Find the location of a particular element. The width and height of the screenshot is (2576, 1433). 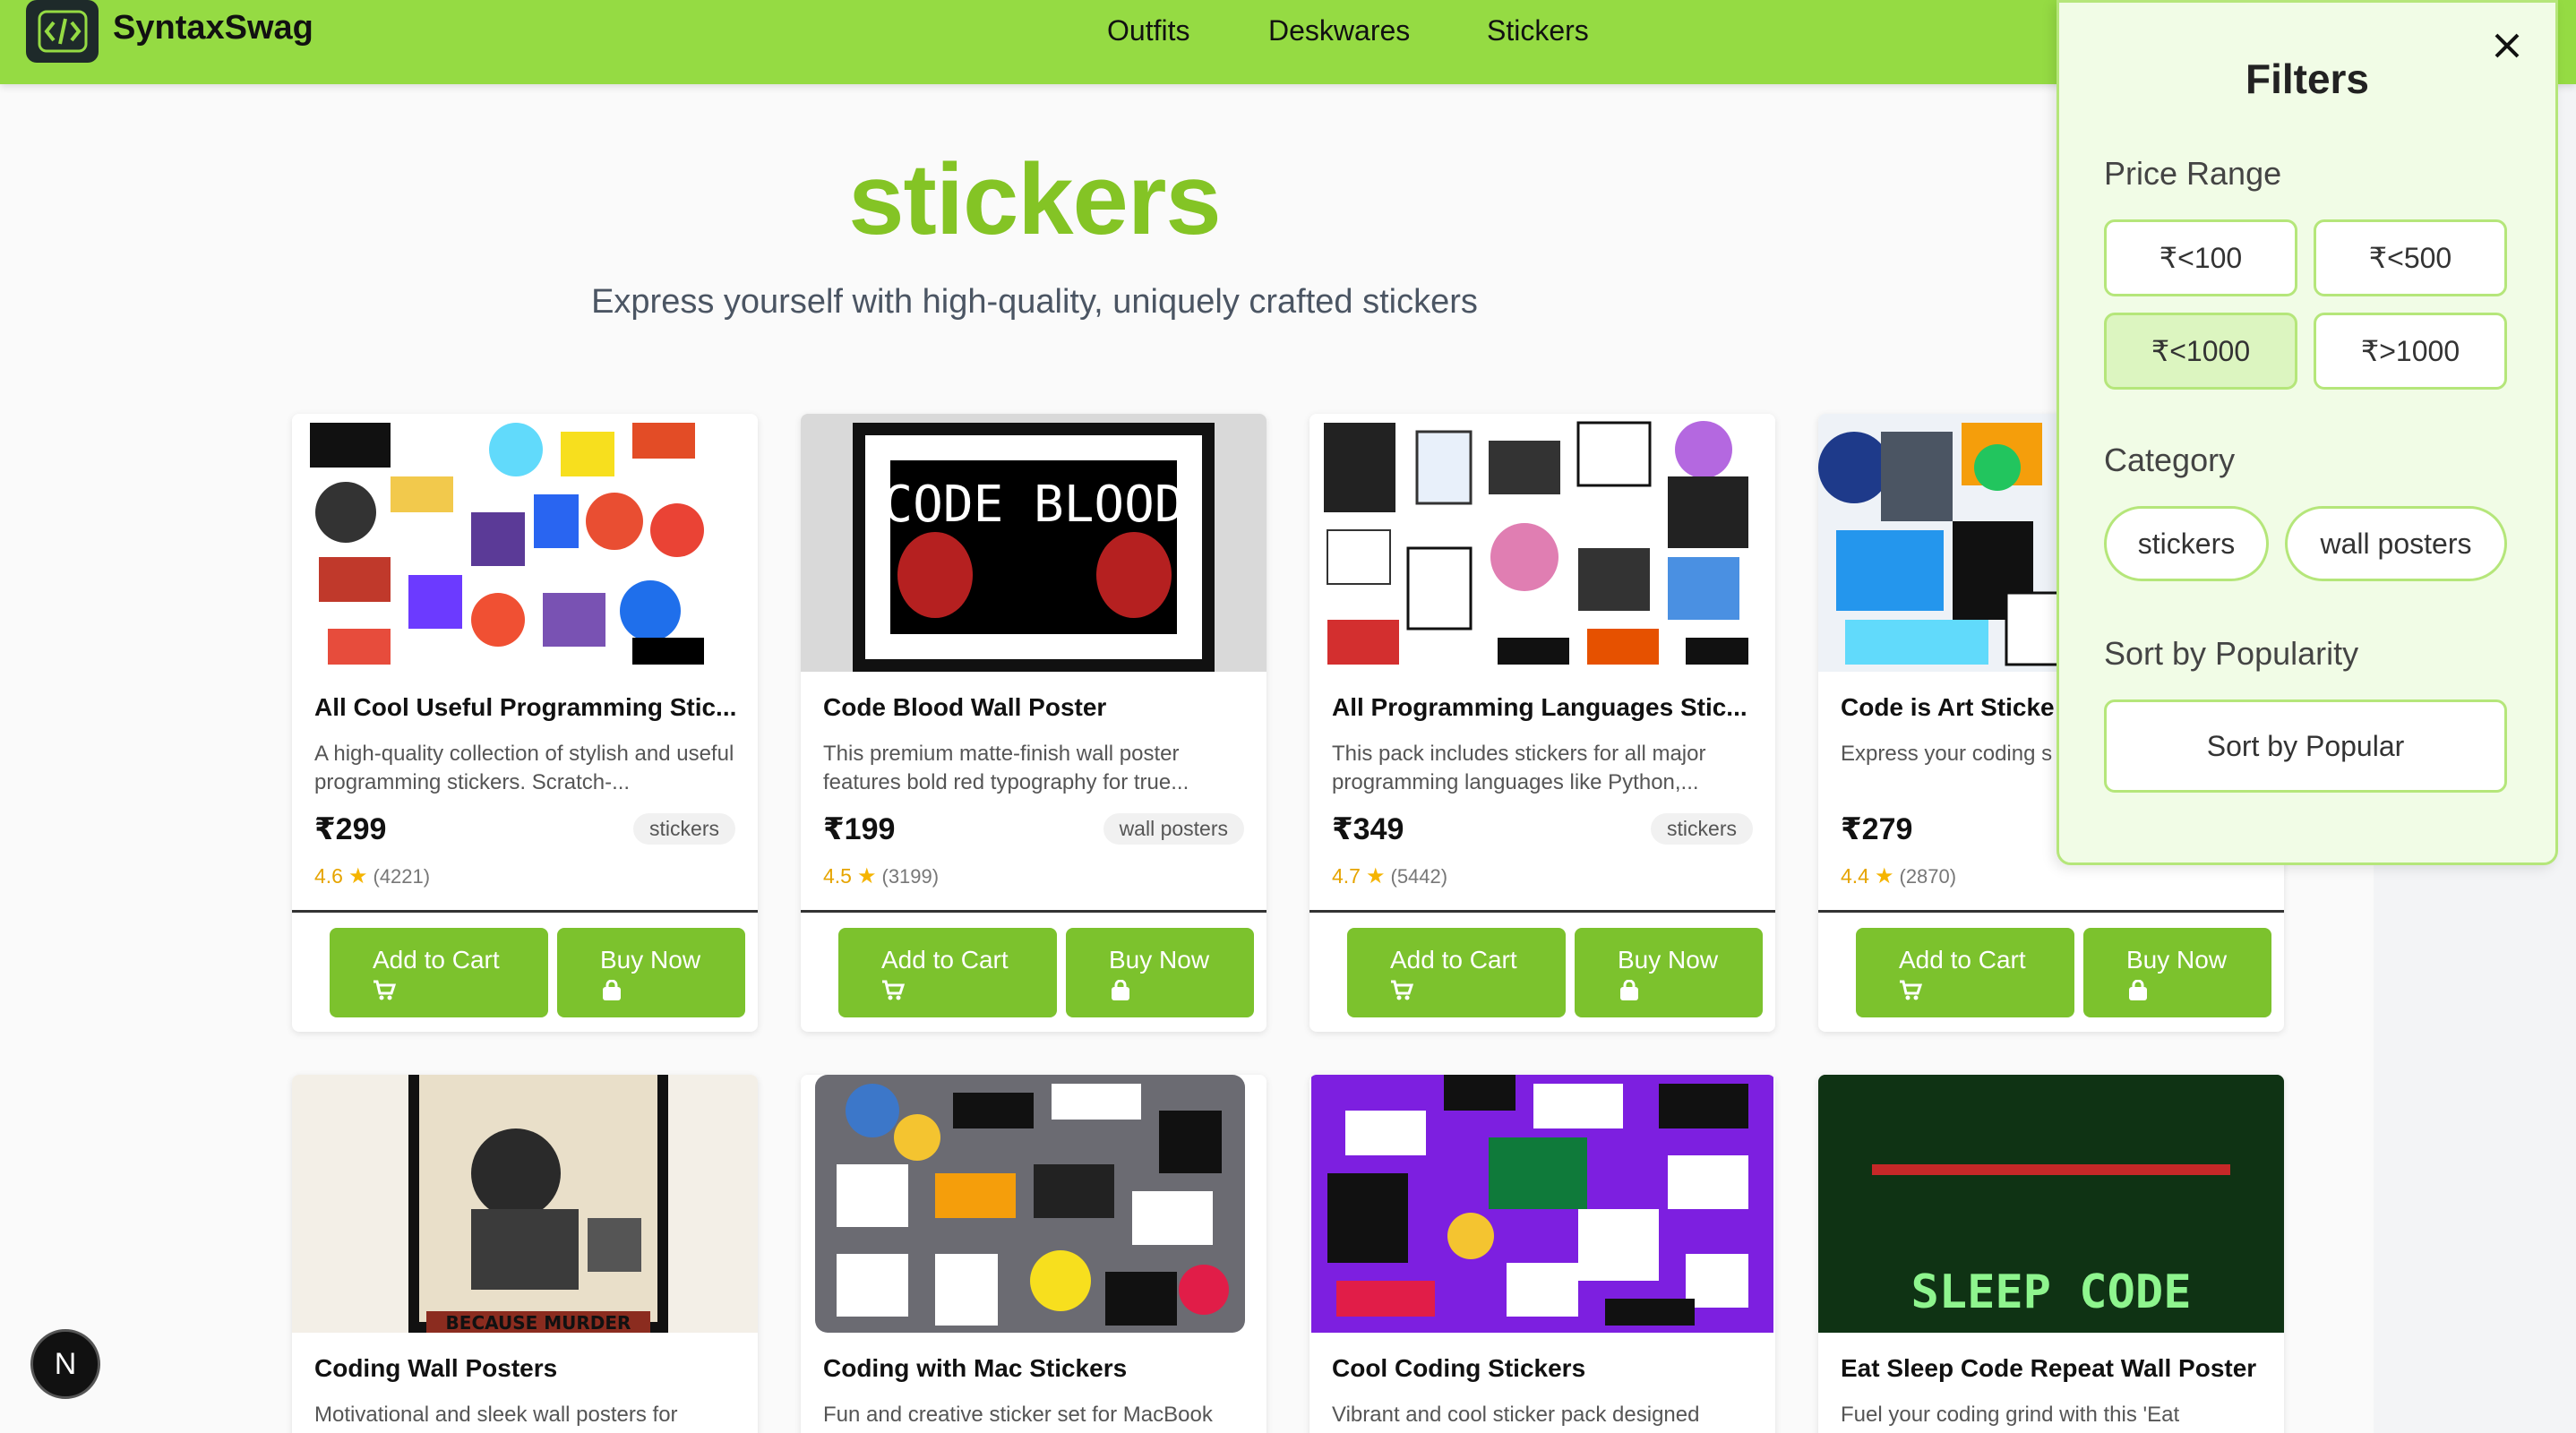

product-title: Eat Sleep Code Repeat Wall Poster is located at coordinates (2053, 1368).